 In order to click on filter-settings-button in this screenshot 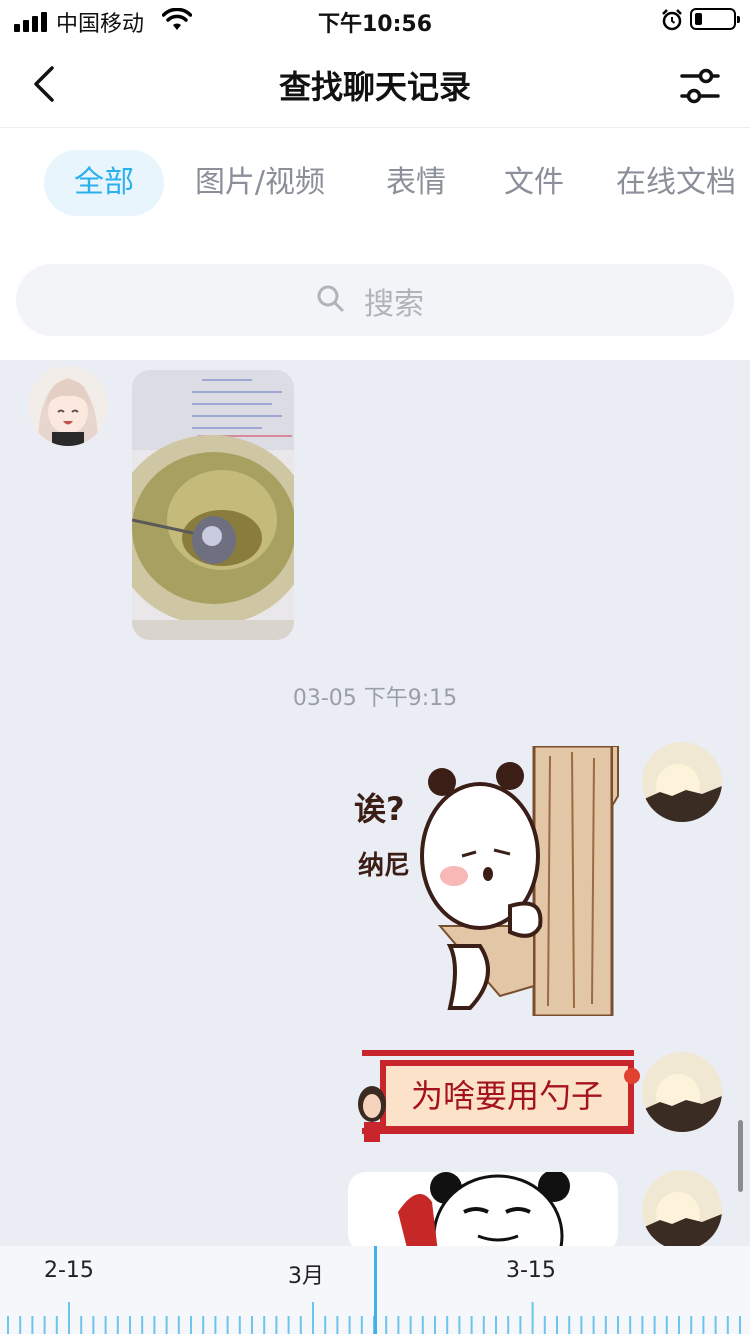, I will do `click(700, 86)`.